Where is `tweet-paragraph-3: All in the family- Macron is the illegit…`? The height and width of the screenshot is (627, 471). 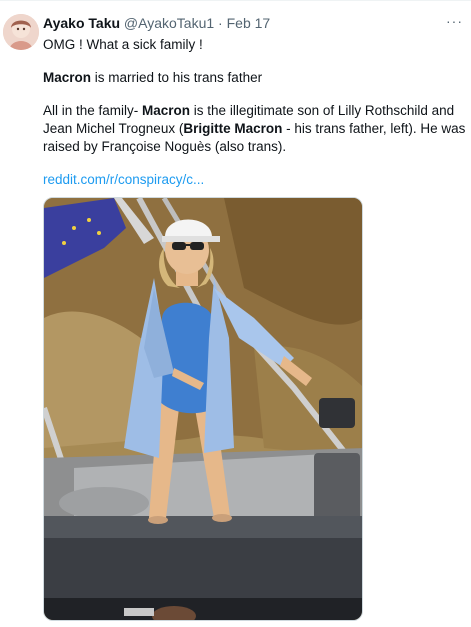 tweet-paragraph-3: All in the family- Macron is the illegit… is located at coordinates (256, 129).